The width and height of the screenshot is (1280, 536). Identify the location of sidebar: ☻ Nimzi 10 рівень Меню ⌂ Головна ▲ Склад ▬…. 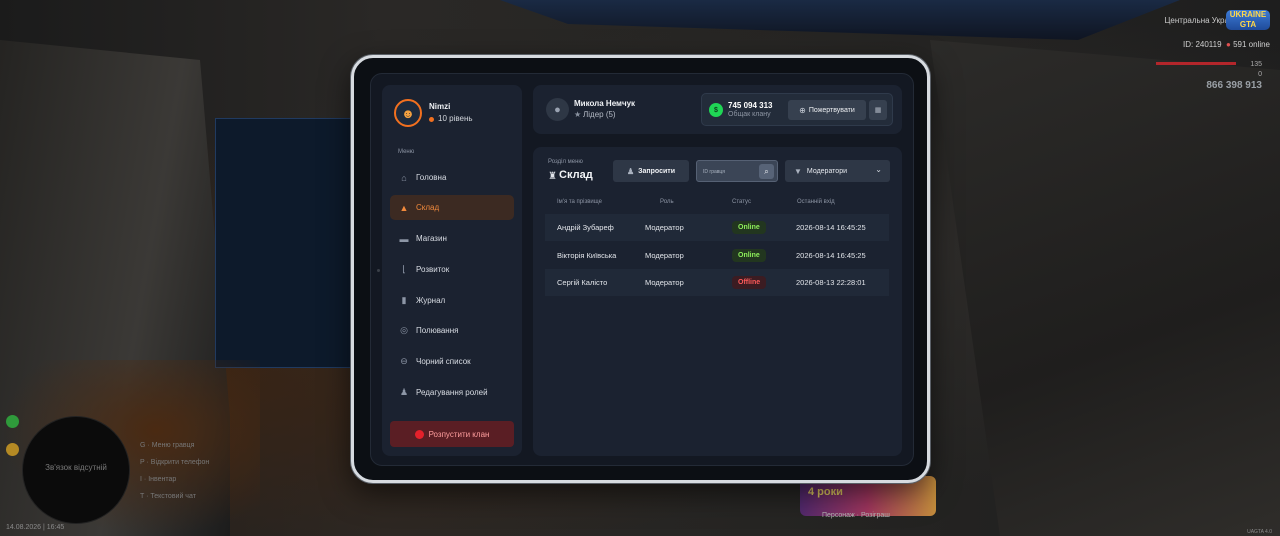
(452, 270).